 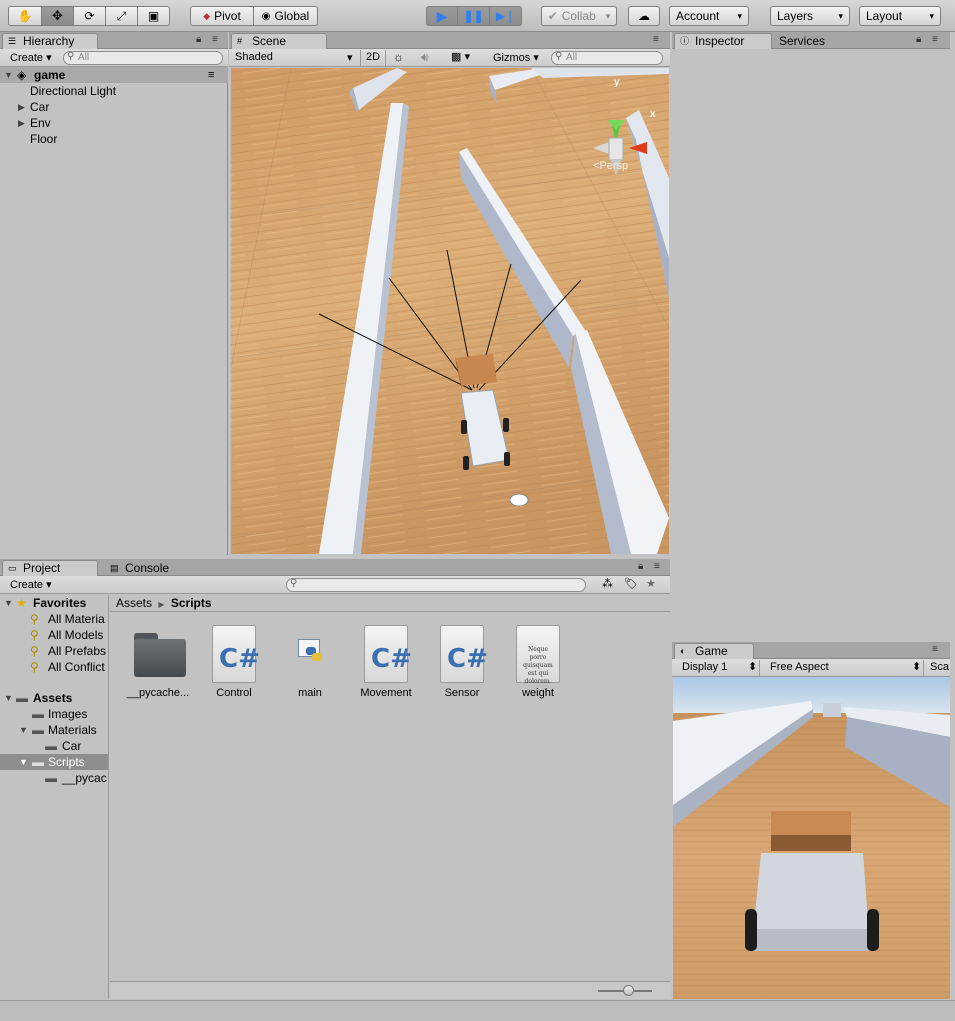 I want to click on display-dropdown: Display 1 ⬍, so click(x=718, y=668).